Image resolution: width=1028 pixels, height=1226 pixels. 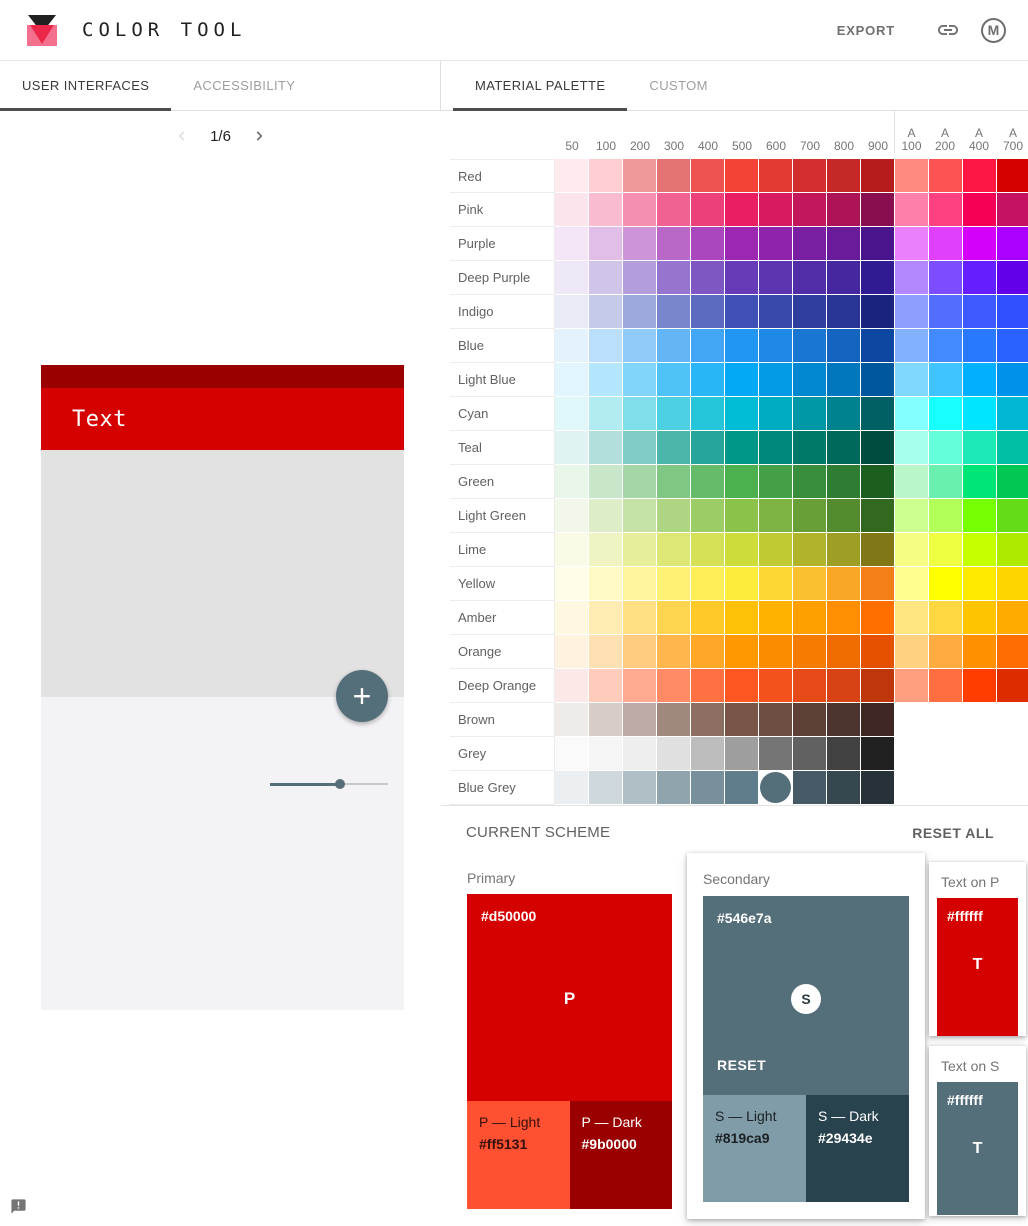 I want to click on swatch-purple-a400, so click(x=979, y=243).